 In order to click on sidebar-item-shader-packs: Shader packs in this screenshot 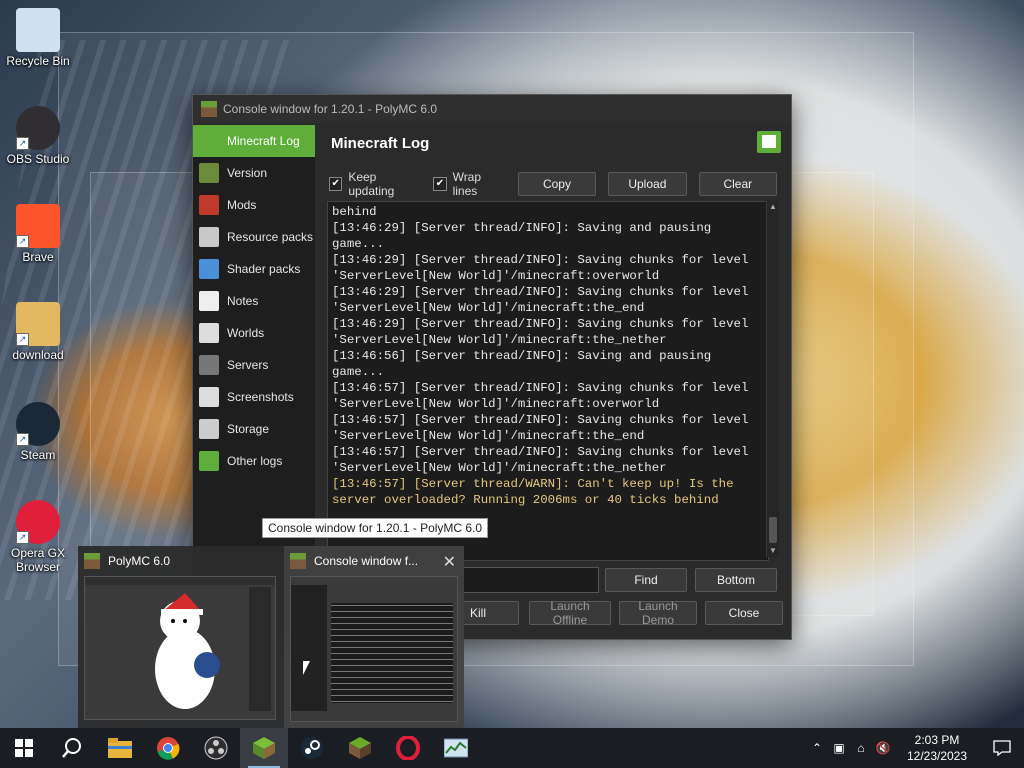, I will do `click(254, 269)`.